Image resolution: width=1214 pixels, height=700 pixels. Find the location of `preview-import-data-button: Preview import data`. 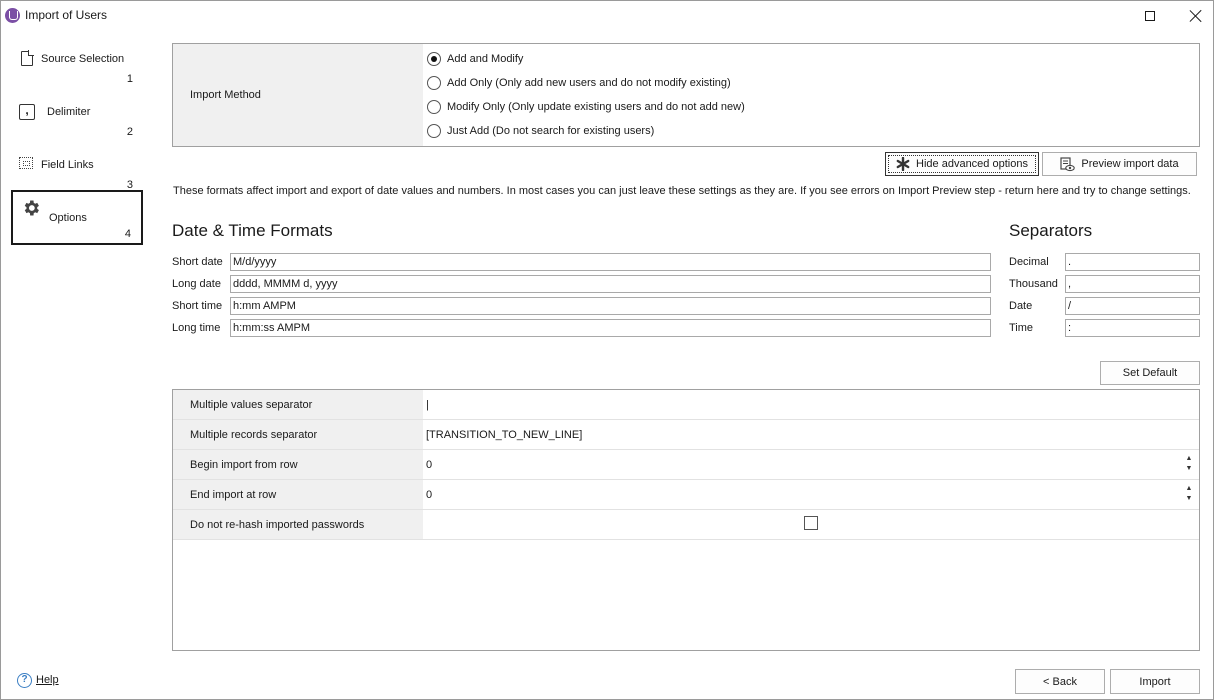

preview-import-data-button: Preview import data is located at coordinates (1119, 164).